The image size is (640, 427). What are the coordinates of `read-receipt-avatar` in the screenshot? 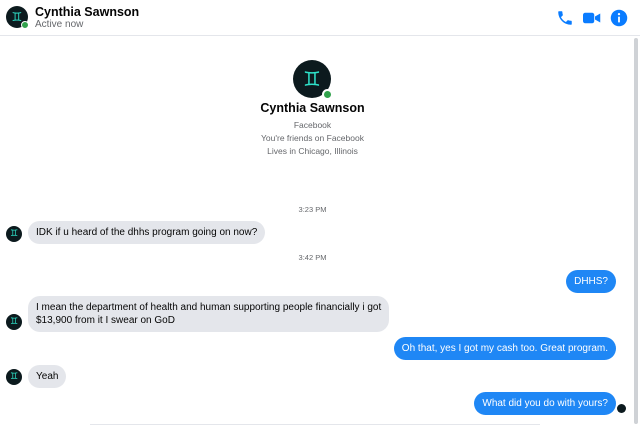 It's located at (621, 408).